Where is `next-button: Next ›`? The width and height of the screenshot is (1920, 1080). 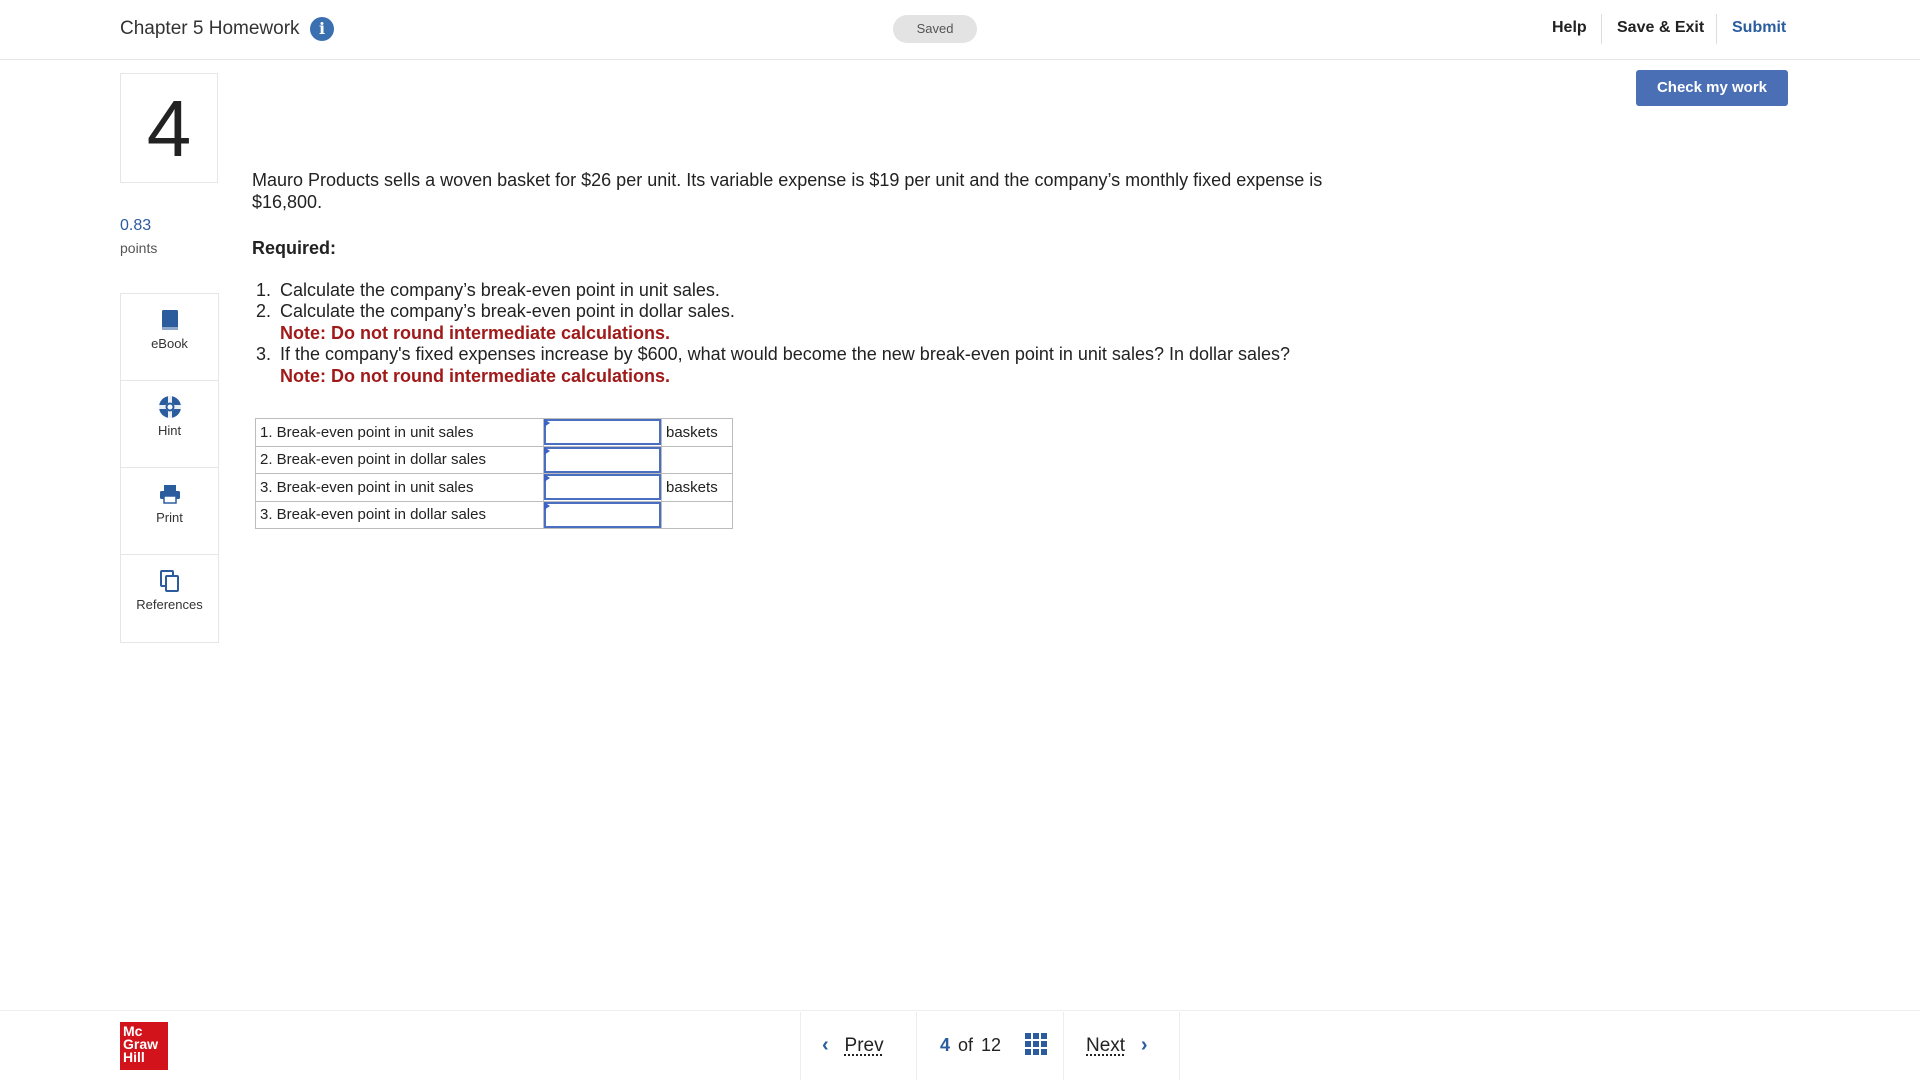 next-button: Next › is located at coordinates (1117, 1045).